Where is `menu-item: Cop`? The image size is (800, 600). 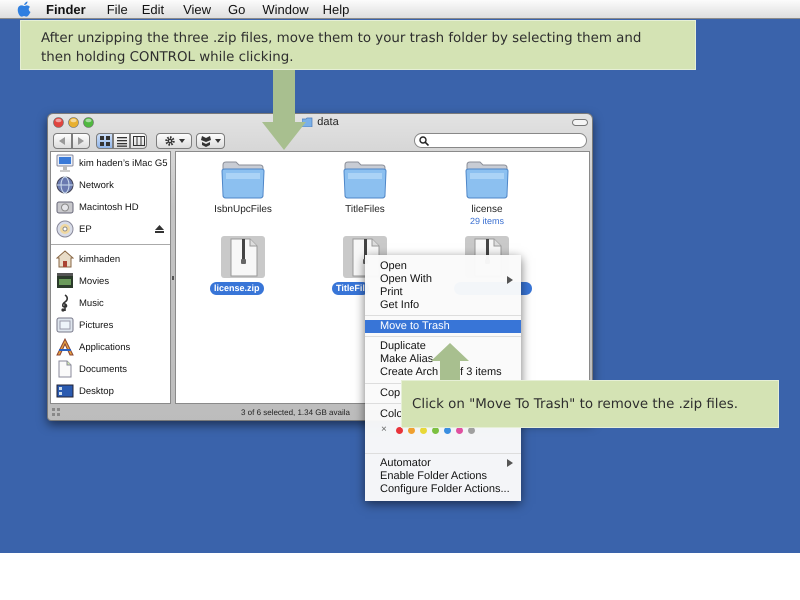 menu-item: Cop is located at coordinates (384, 393).